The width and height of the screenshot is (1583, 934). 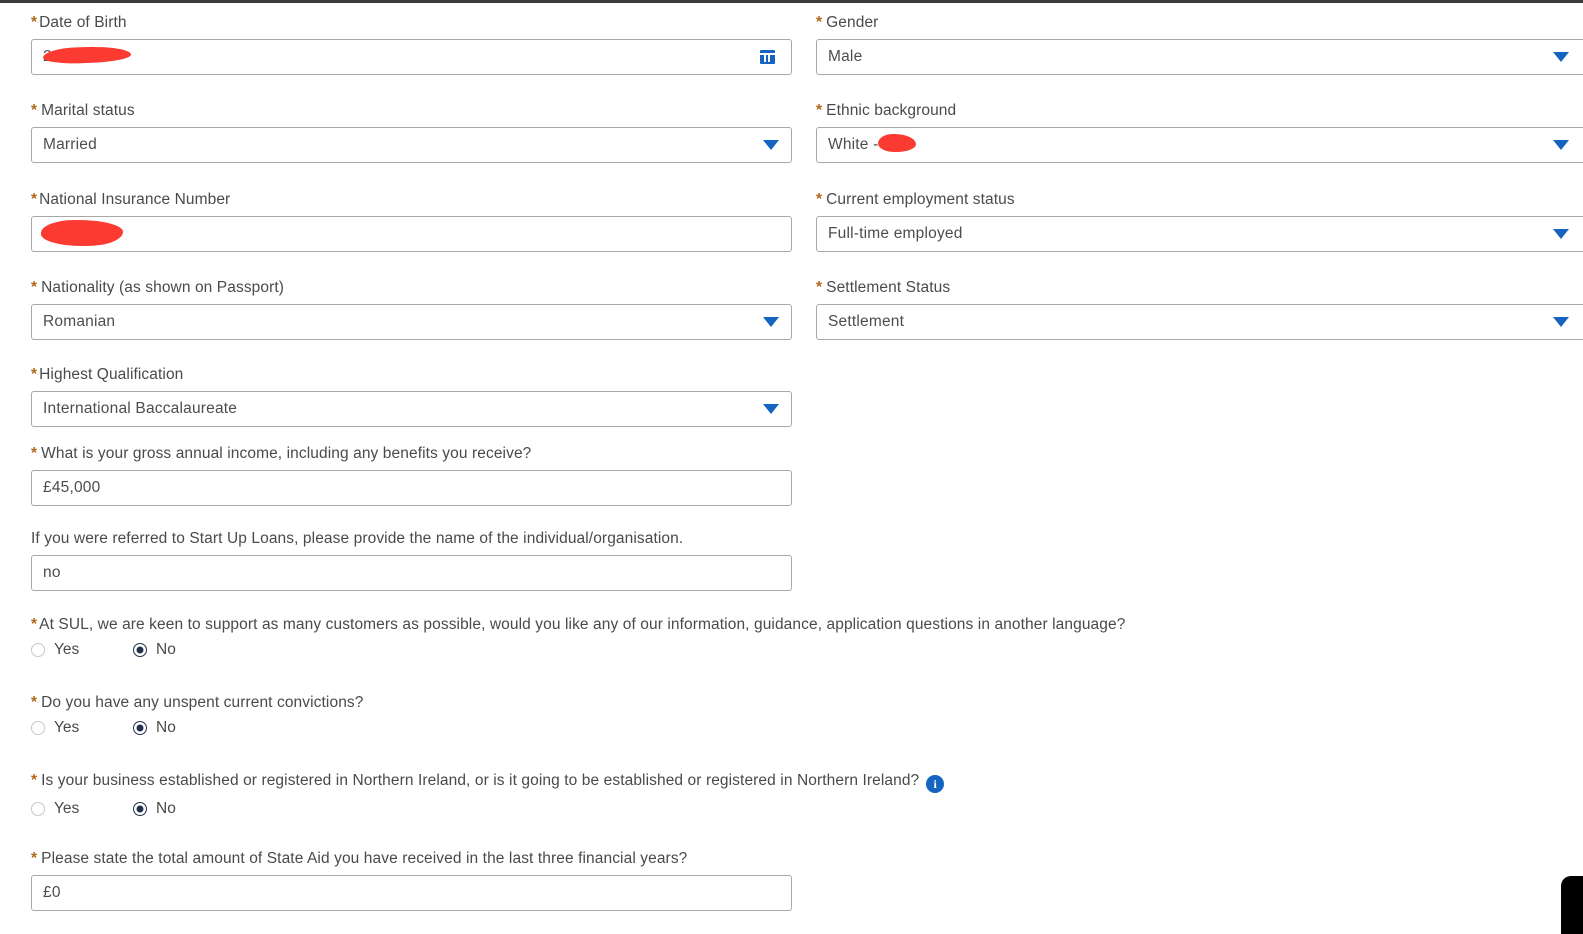 What do you see at coordinates (853, 144) in the screenshot?
I see `ethnic-background-value: White -` at bounding box center [853, 144].